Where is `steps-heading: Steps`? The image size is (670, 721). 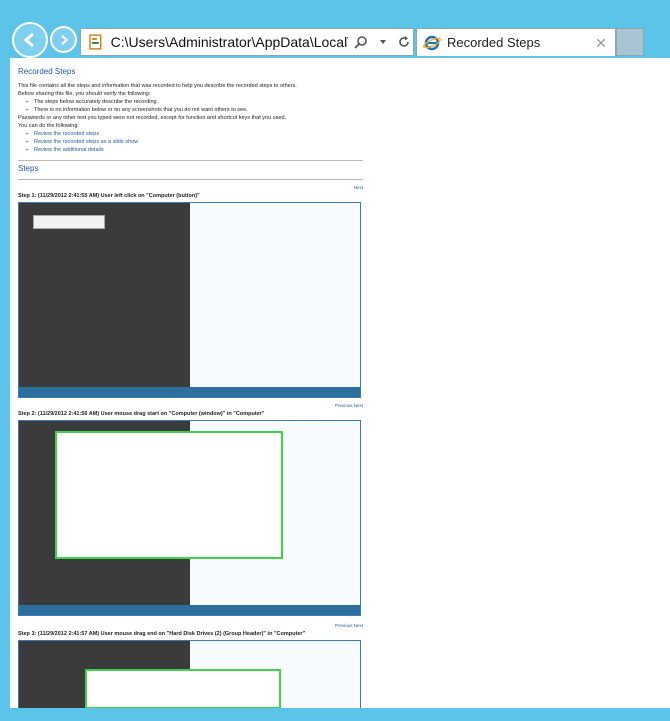
steps-heading: Steps is located at coordinates (28, 168).